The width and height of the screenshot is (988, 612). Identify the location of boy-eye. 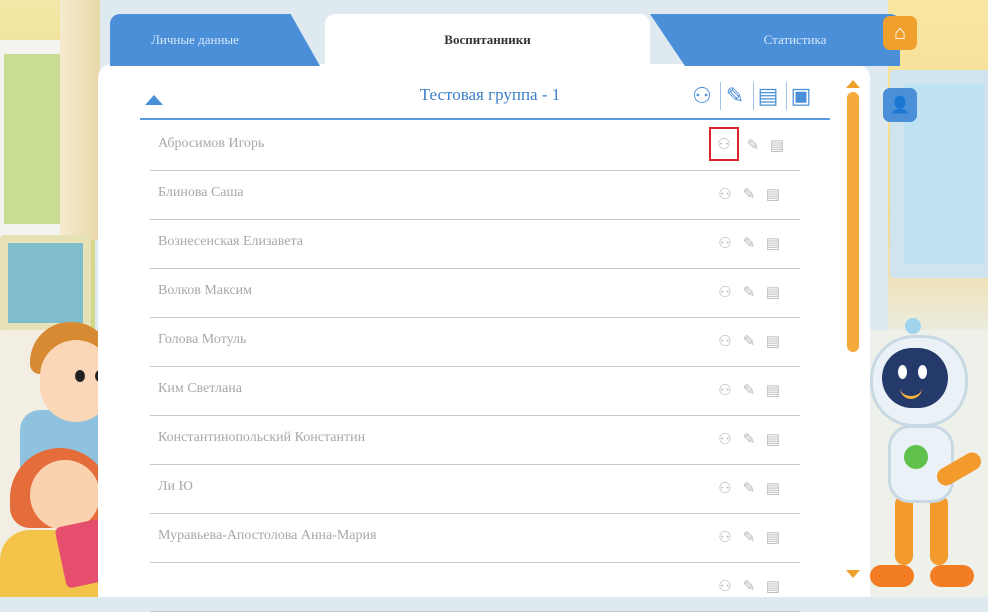
(80, 376).